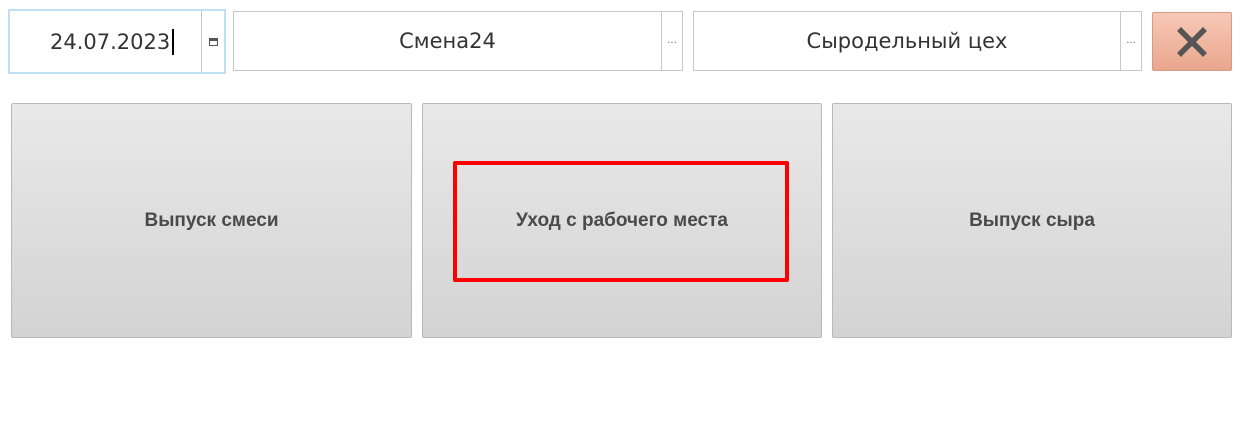 This screenshot has height=446, width=1246. I want to click on close-icon, so click(1192, 41).